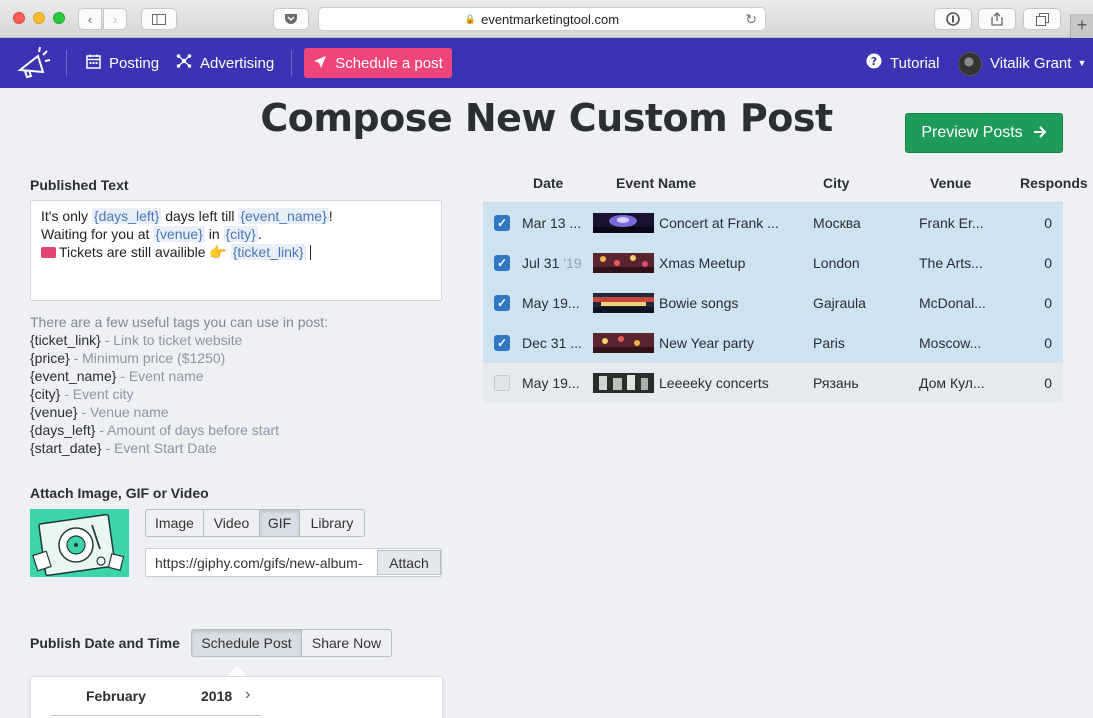 This screenshot has height=718, width=1093. Describe the element at coordinates (984, 133) in the screenshot. I see `preview-posts-button: Preview Posts` at that location.